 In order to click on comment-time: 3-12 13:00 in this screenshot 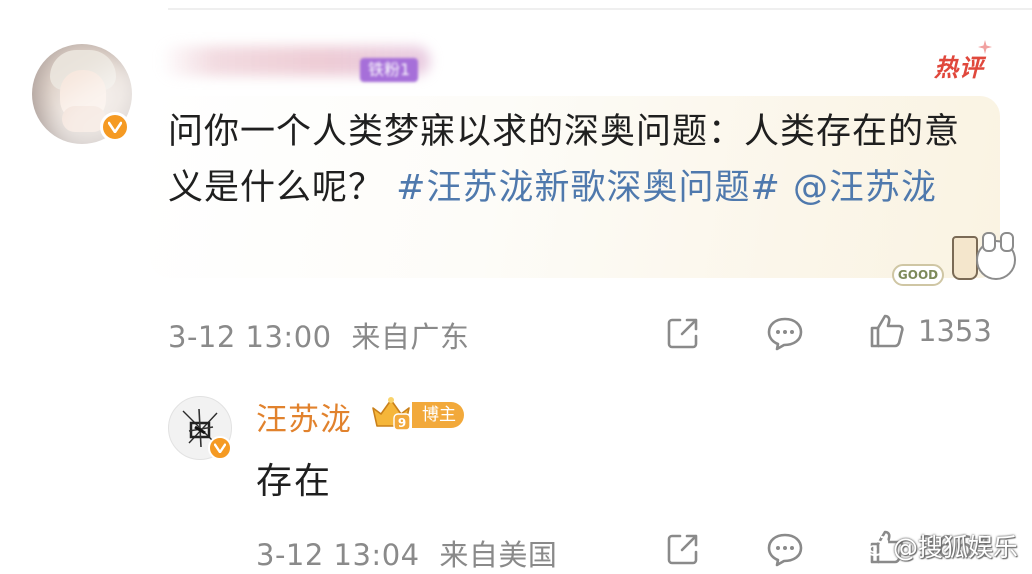, I will do `click(250, 337)`.